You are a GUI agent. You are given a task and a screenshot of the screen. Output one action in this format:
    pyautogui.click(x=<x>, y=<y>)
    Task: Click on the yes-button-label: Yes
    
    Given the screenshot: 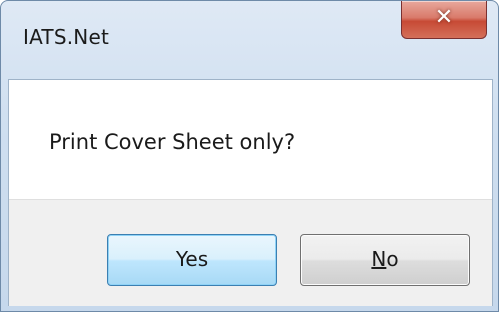 What is the action you would take?
    pyautogui.click(x=192, y=259)
    